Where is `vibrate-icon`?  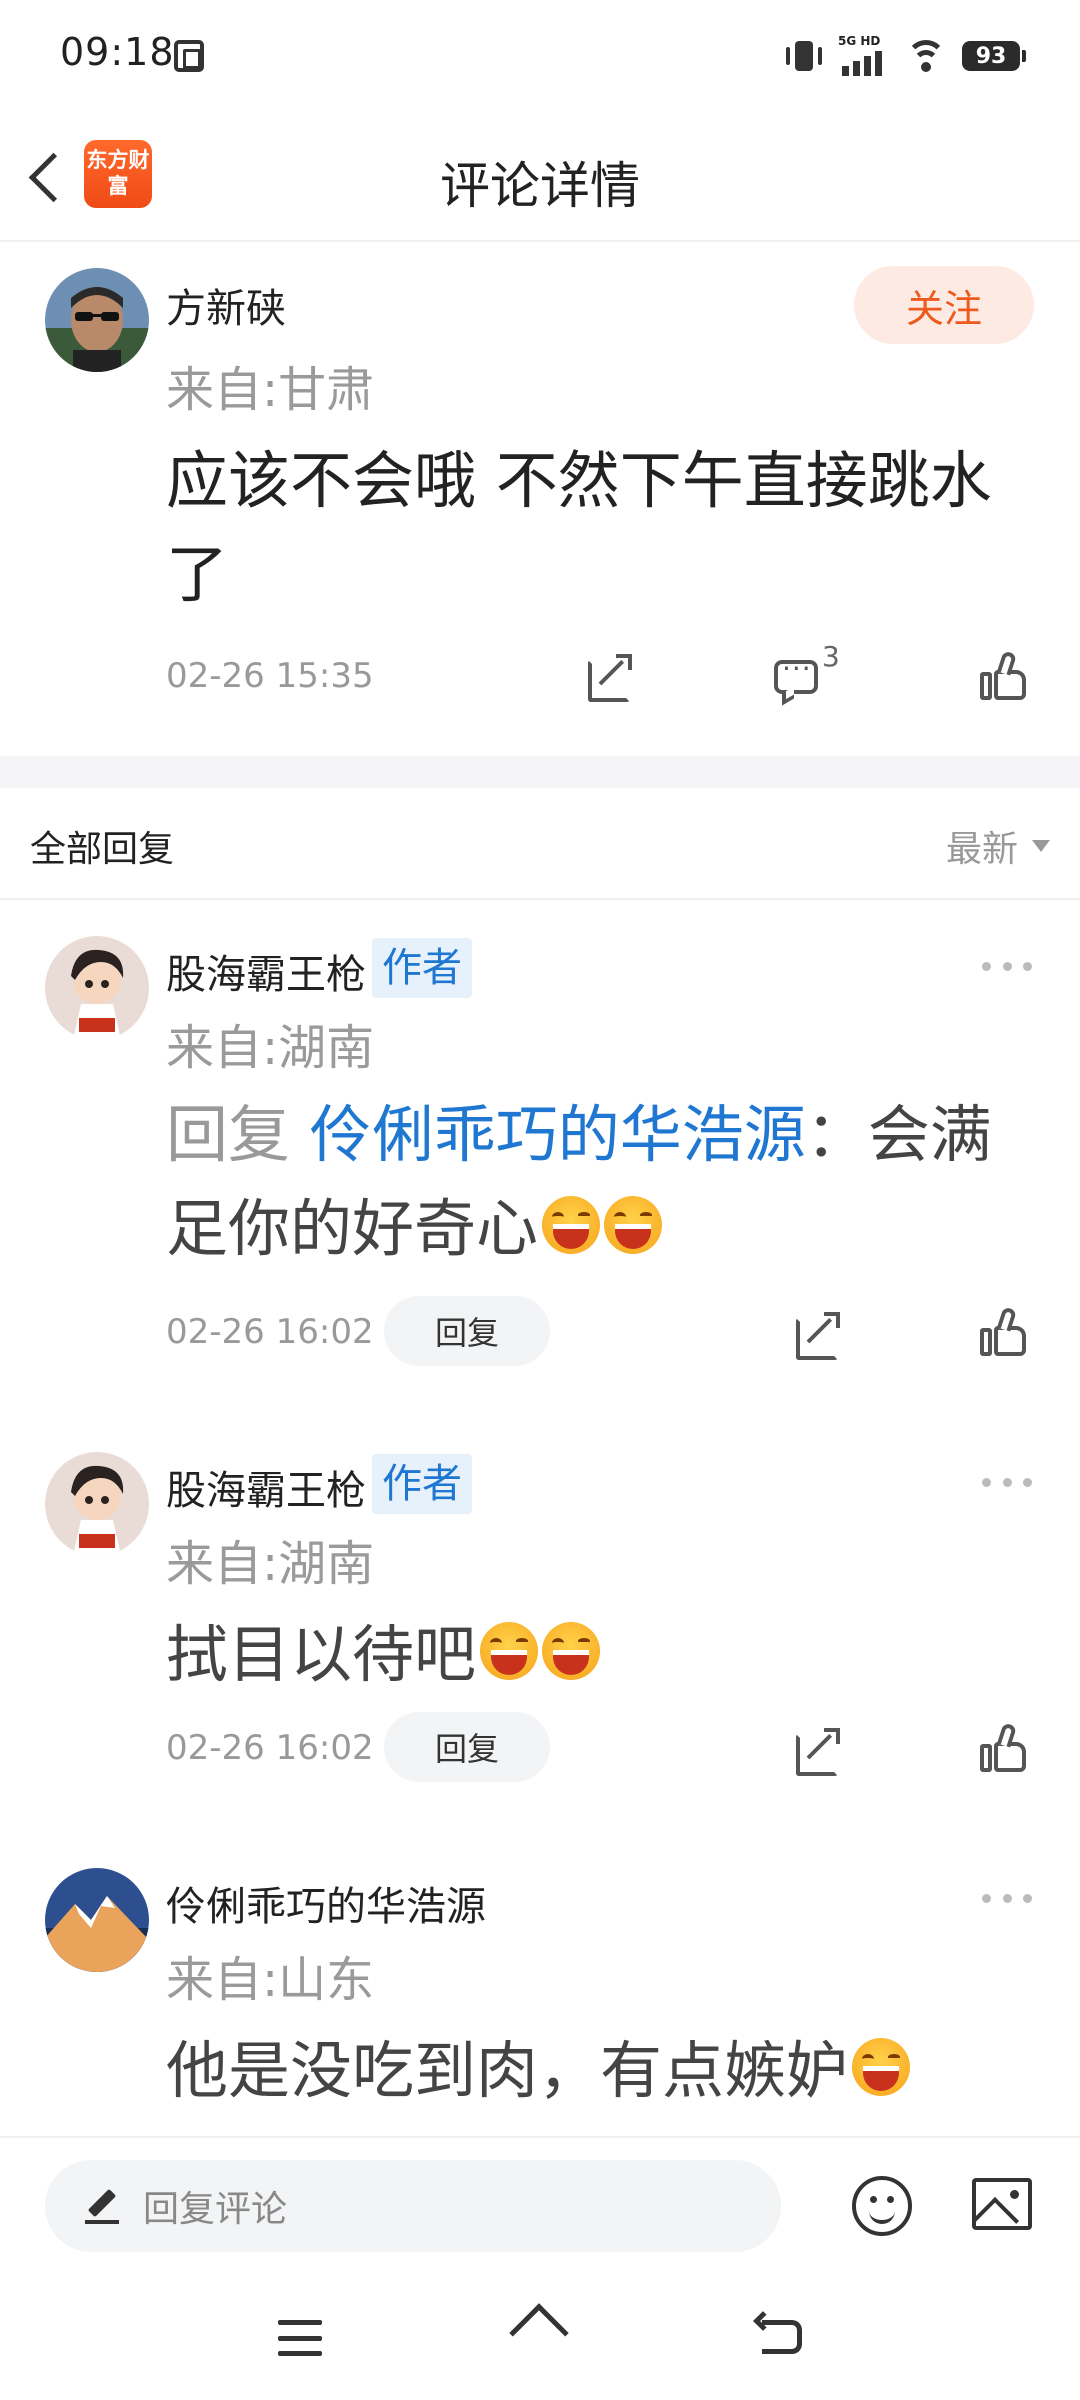
vibrate-icon is located at coordinates (804, 56).